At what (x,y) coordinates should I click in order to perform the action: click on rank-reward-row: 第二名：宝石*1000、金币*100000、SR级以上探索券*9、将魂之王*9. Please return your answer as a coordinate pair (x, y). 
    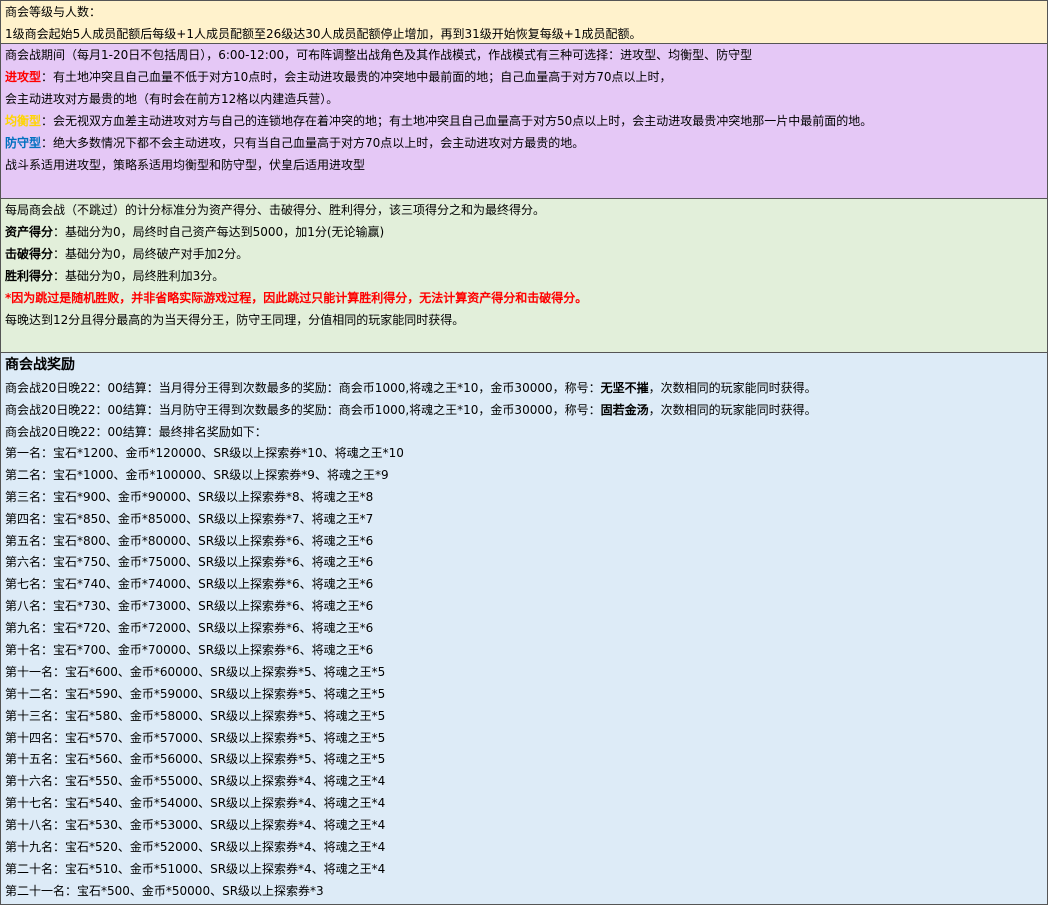
    Looking at the image, I should click on (197, 474).